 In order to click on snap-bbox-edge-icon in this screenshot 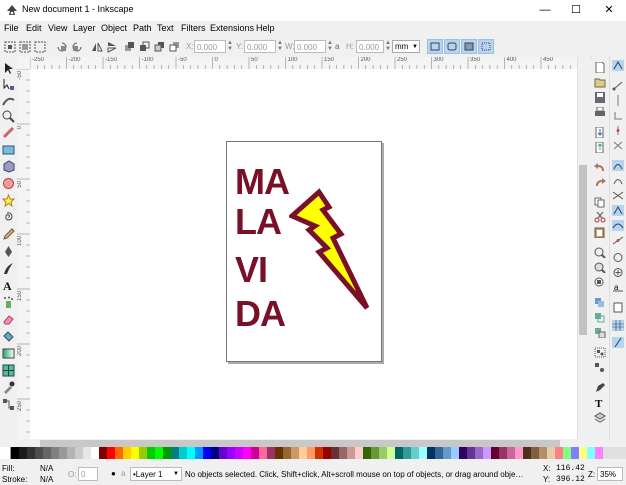, I will do `click(618, 100)`.